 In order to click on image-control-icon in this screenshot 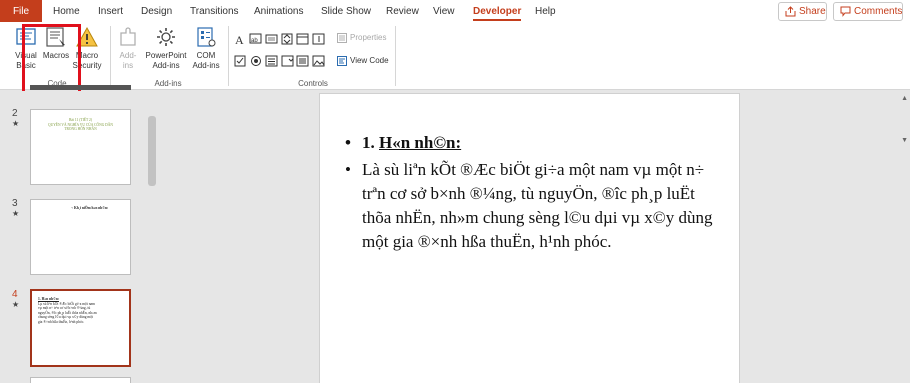, I will do `click(318, 61)`.